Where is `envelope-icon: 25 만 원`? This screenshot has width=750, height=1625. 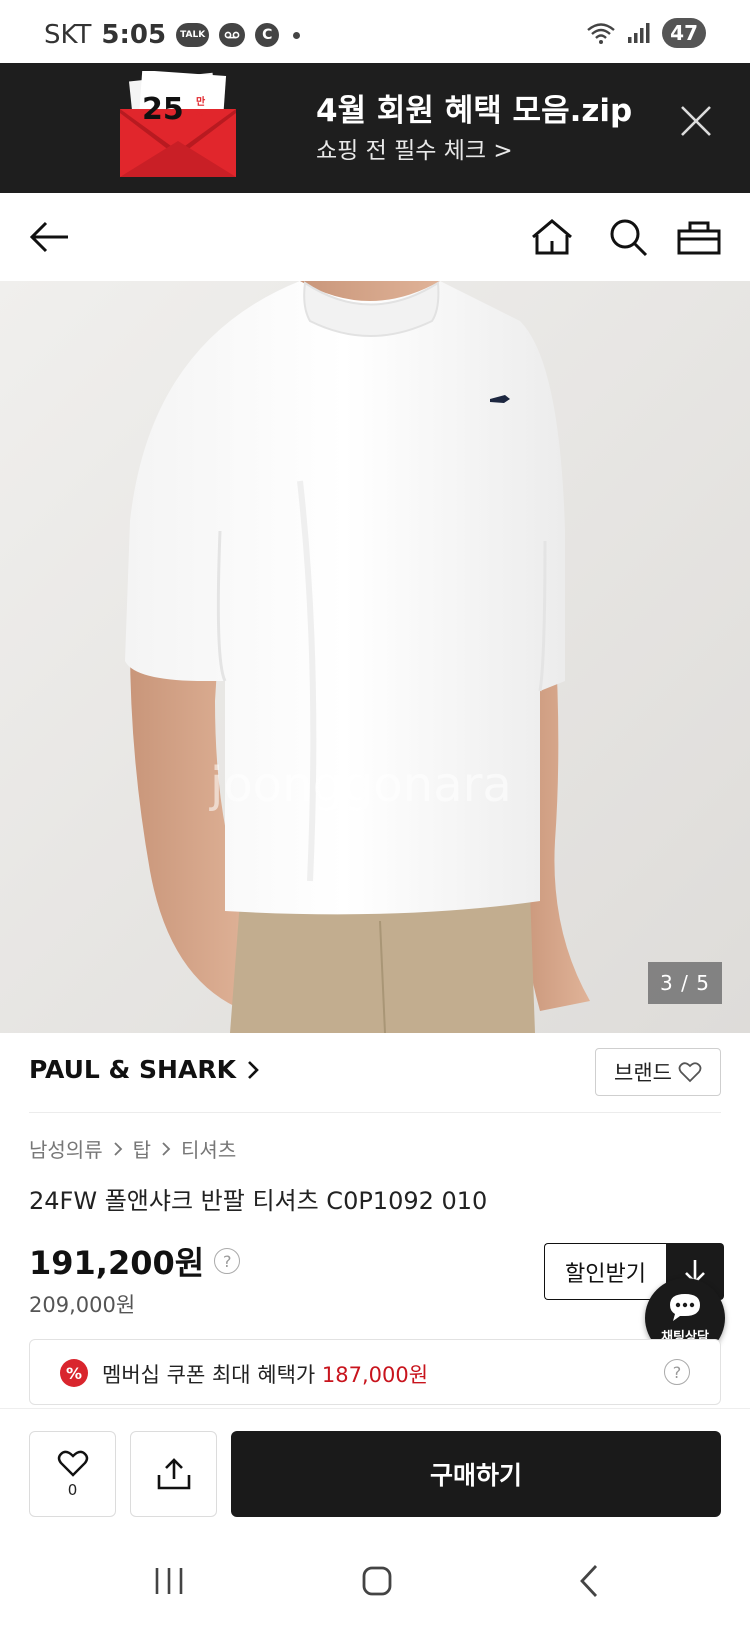
envelope-icon: 25 만 원 is located at coordinates (178, 124).